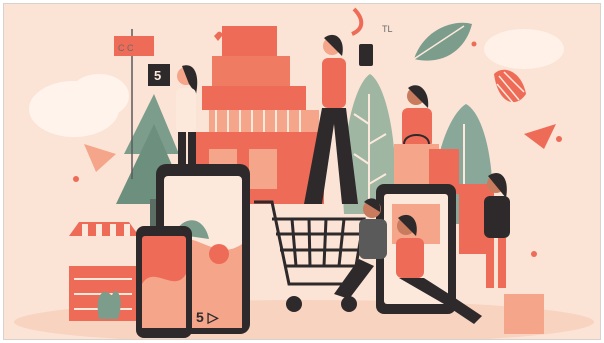 The width and height of the screenshot is (604, 343). I want to click on cart-wheel-left, so click(294, 304).